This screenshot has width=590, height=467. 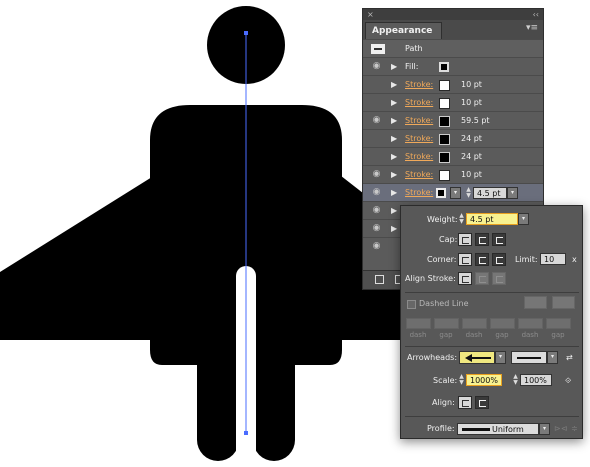 What do you see at coordinates (441, 428) in the screenshot?
I see `profile-label: Profile:` at bounding box center [441, 428].